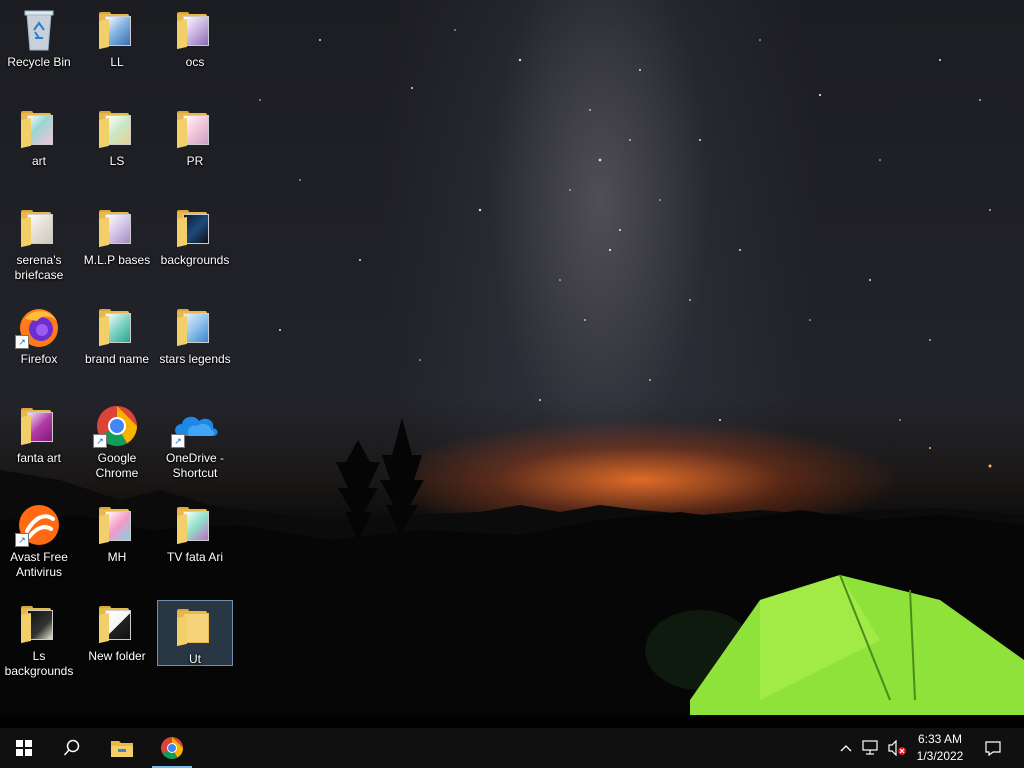 This screenshot has width=1024, height=768. I want to click on search-icon, so click(71, 747).